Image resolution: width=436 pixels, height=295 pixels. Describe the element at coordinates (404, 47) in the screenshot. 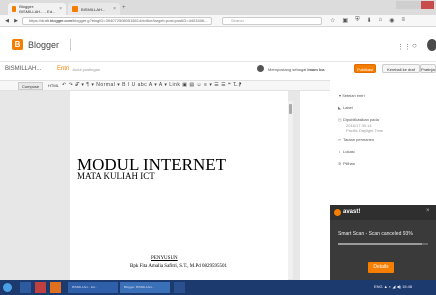

I see `apps-grid-icon: ⋮⋮` at that location.